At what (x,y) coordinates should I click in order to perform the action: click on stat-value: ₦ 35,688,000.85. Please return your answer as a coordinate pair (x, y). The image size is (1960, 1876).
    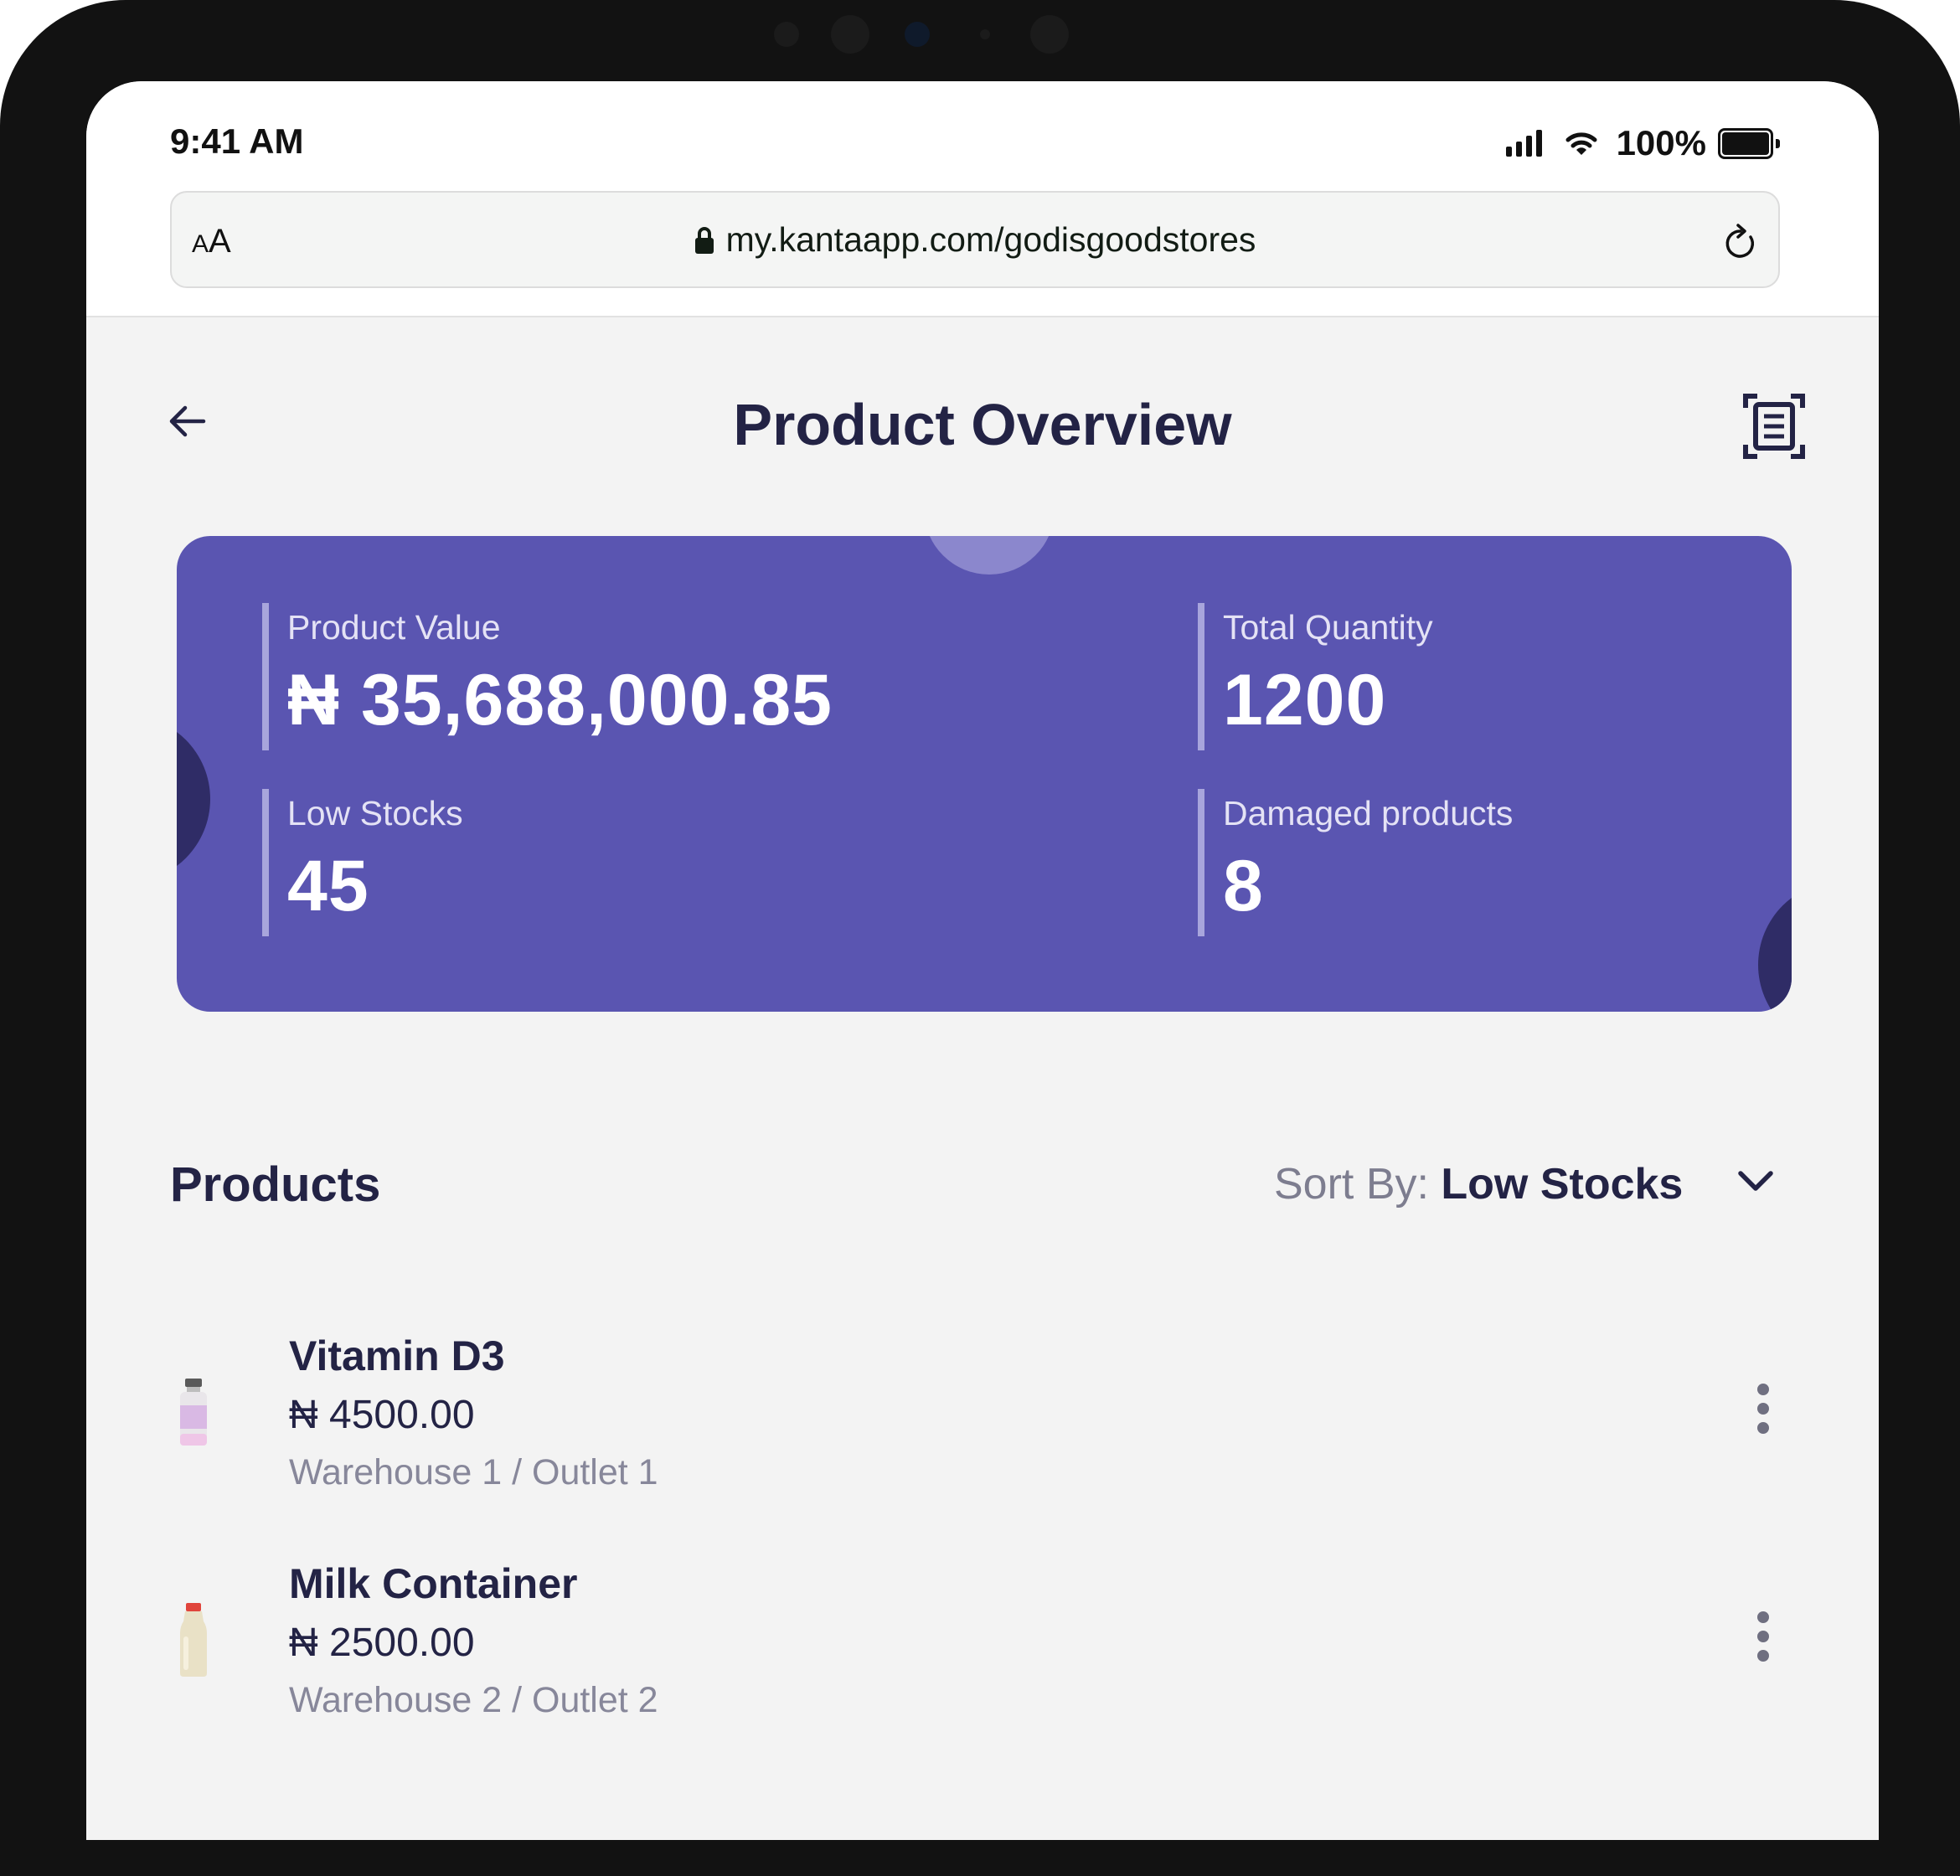
    Looking at the image, I should click on (560, 700).